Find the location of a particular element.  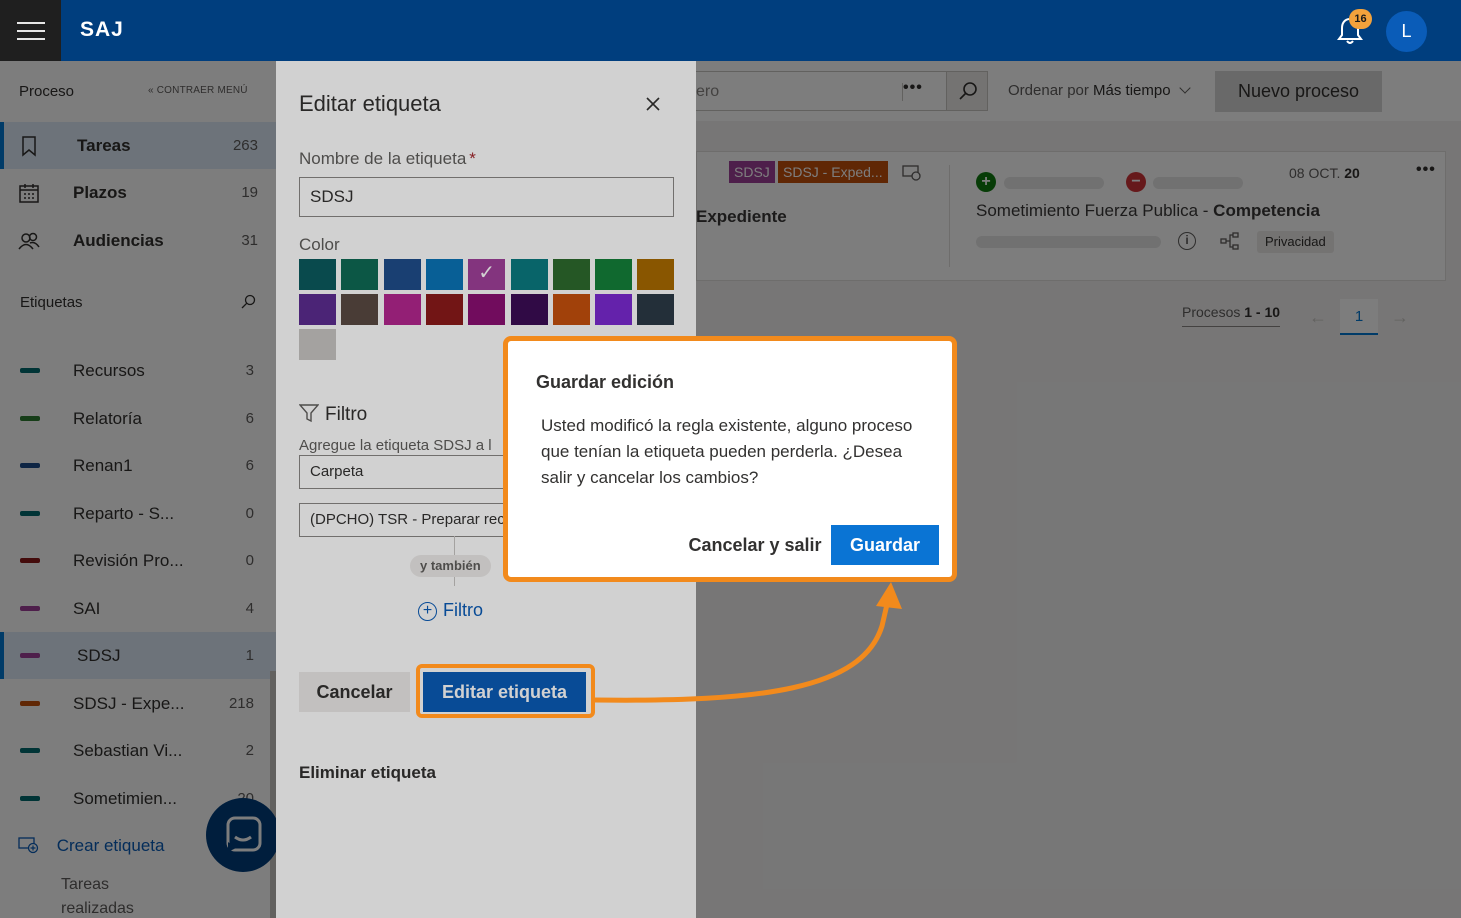

highlight-frame-edit is located at coordinates (505, 691).